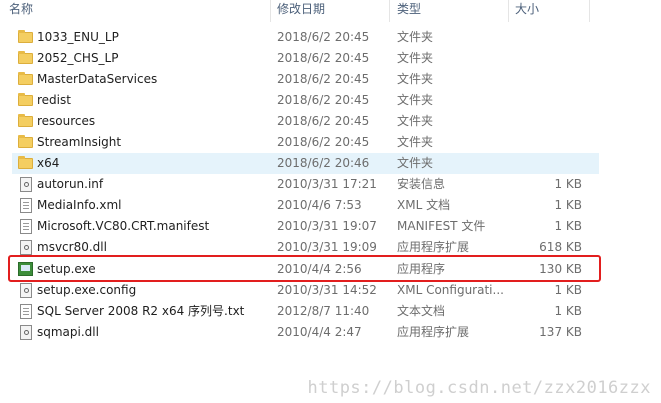 Image resolution: width=661 pixels, height=403 pixels. Describe the element at coordinates (323, 163) in the screenshot. I see `file-date: 2018/6/2 20:46` at that location.